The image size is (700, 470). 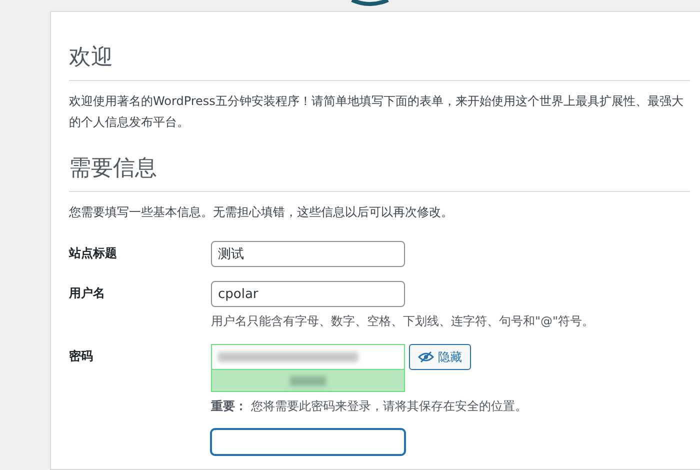 What do you see at coordinates (369, 406) in the screenshot?
I see `password-note: 重要： 您将需要此密码来登录，请将其保存在安全的位置。` at bounding box center [369, 406].